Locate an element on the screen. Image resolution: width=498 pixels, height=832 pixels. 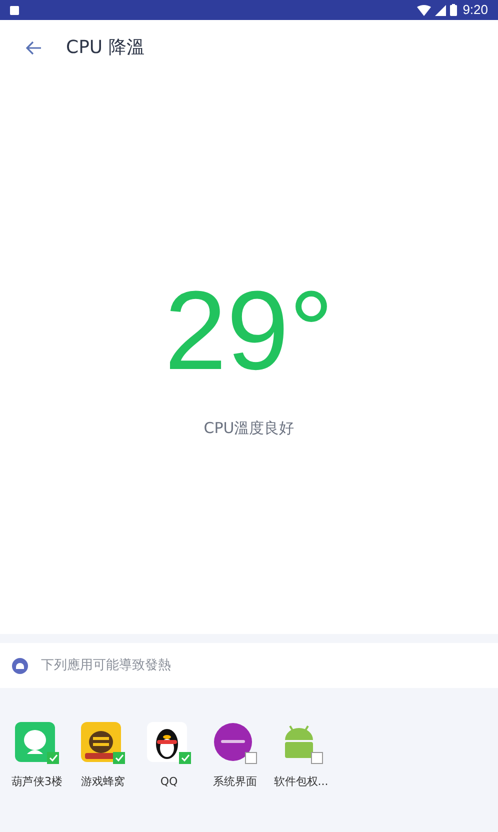
status-time: 9:20 is located at coordinates (475, 10).